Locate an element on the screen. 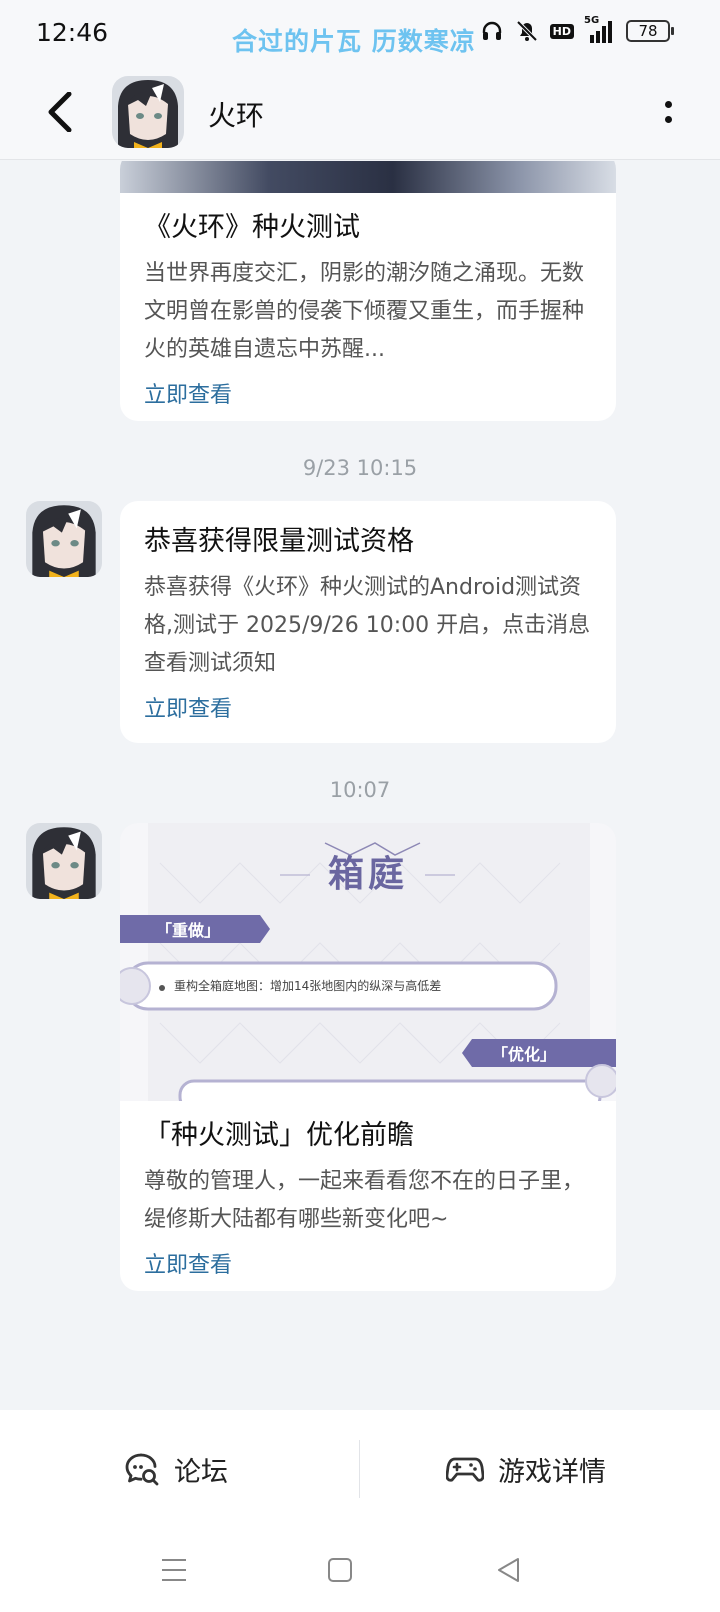  page-title: 火环 is located at coordinates (236, 115).